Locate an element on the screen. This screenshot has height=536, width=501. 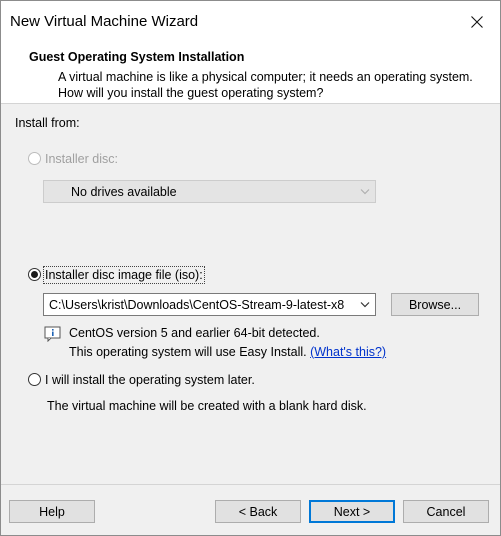
next-button-label: Next > is located at coordinates (352, 511).